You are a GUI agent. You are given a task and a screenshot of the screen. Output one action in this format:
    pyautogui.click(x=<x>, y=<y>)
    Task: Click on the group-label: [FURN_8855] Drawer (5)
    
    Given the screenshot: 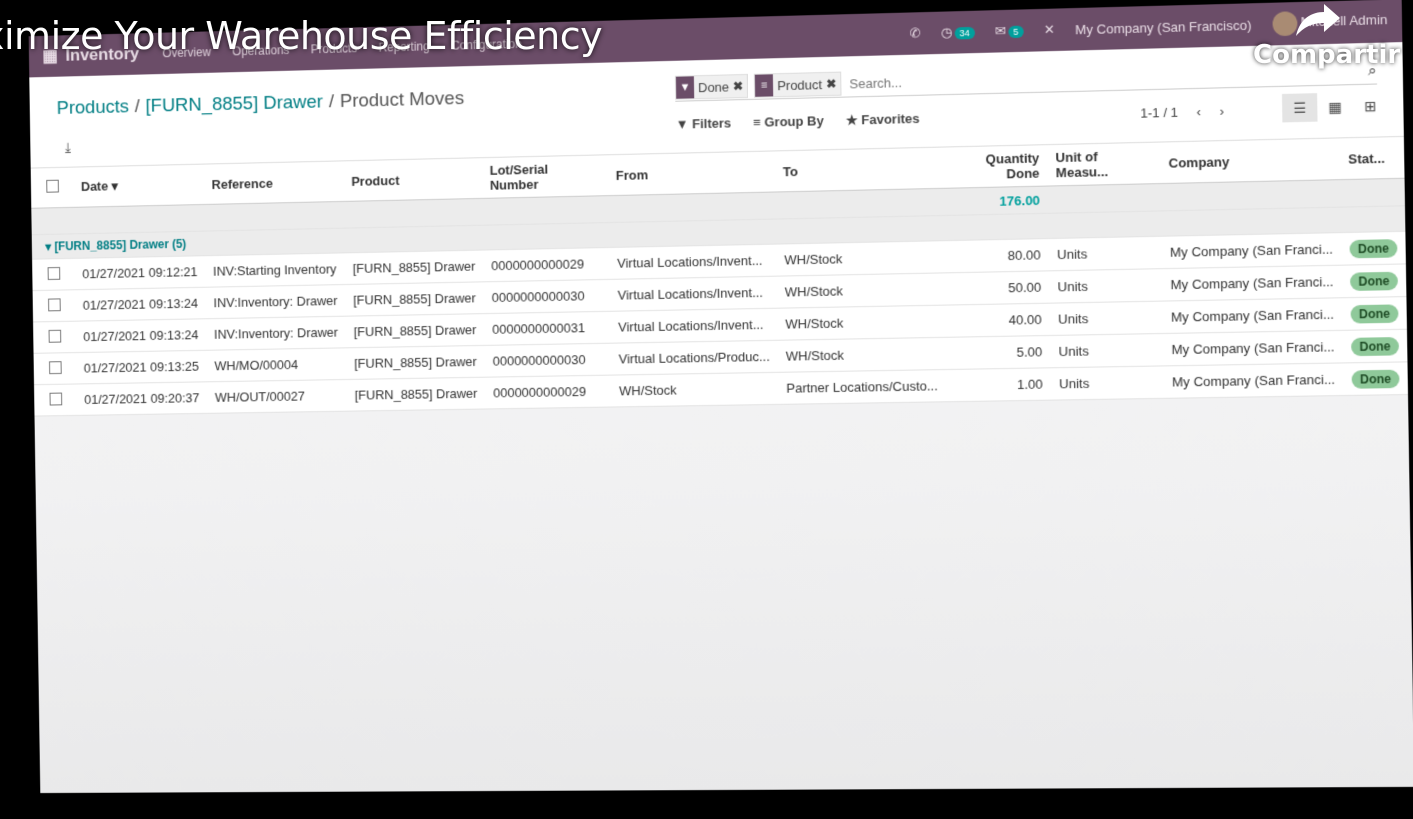 What is the action you would take?
    pyautogui.click(x=120, y=245)
    